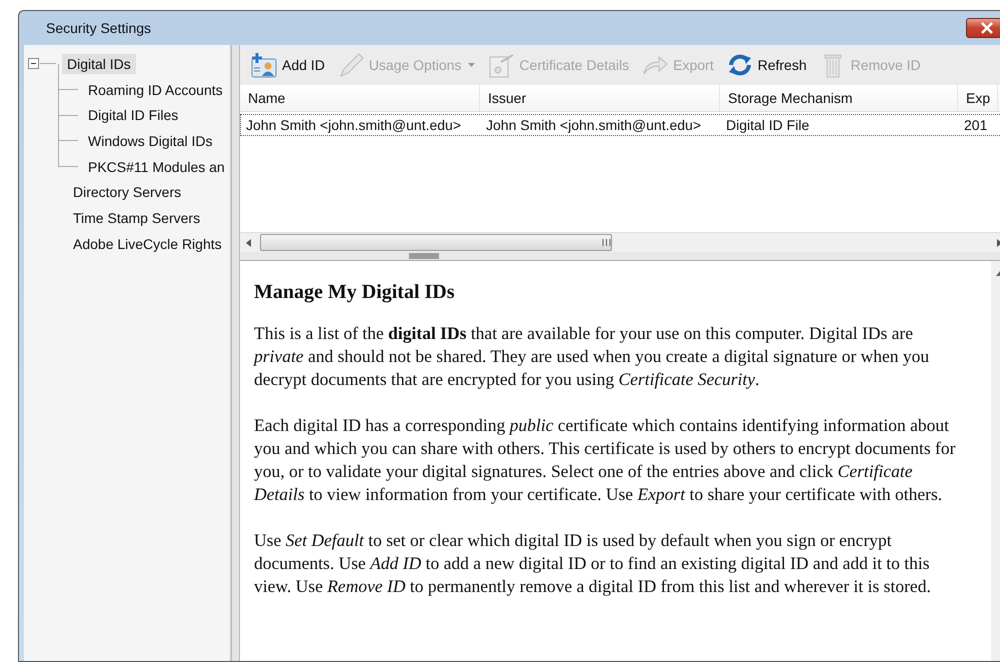  I want to click on column-header: Name, so click(360, 98).